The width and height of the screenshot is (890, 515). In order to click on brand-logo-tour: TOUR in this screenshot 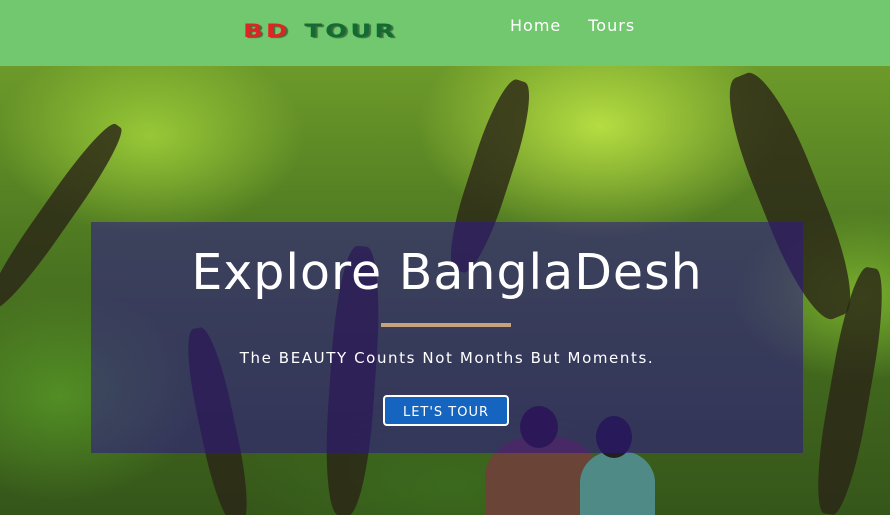, I will do `click(351, 31)`.